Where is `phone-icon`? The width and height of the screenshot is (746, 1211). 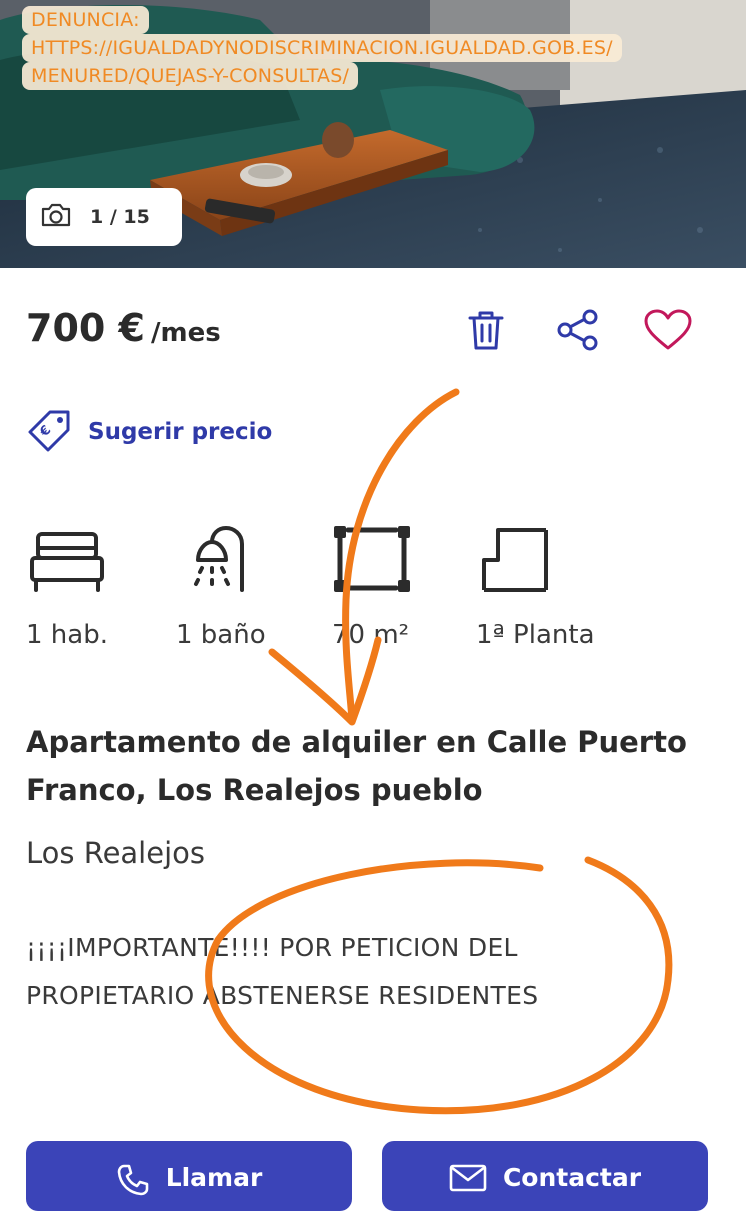 phone-icon is located at coordinates (133, 1187).